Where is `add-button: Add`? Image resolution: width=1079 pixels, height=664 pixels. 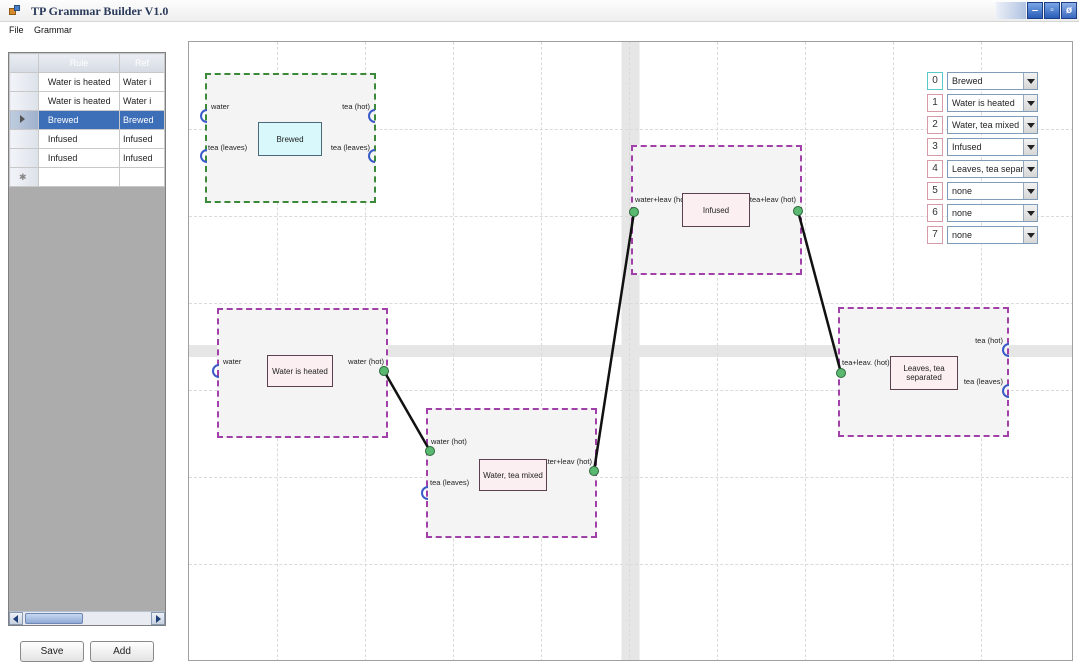 add-button: Add is located at coordinates (122, 651).